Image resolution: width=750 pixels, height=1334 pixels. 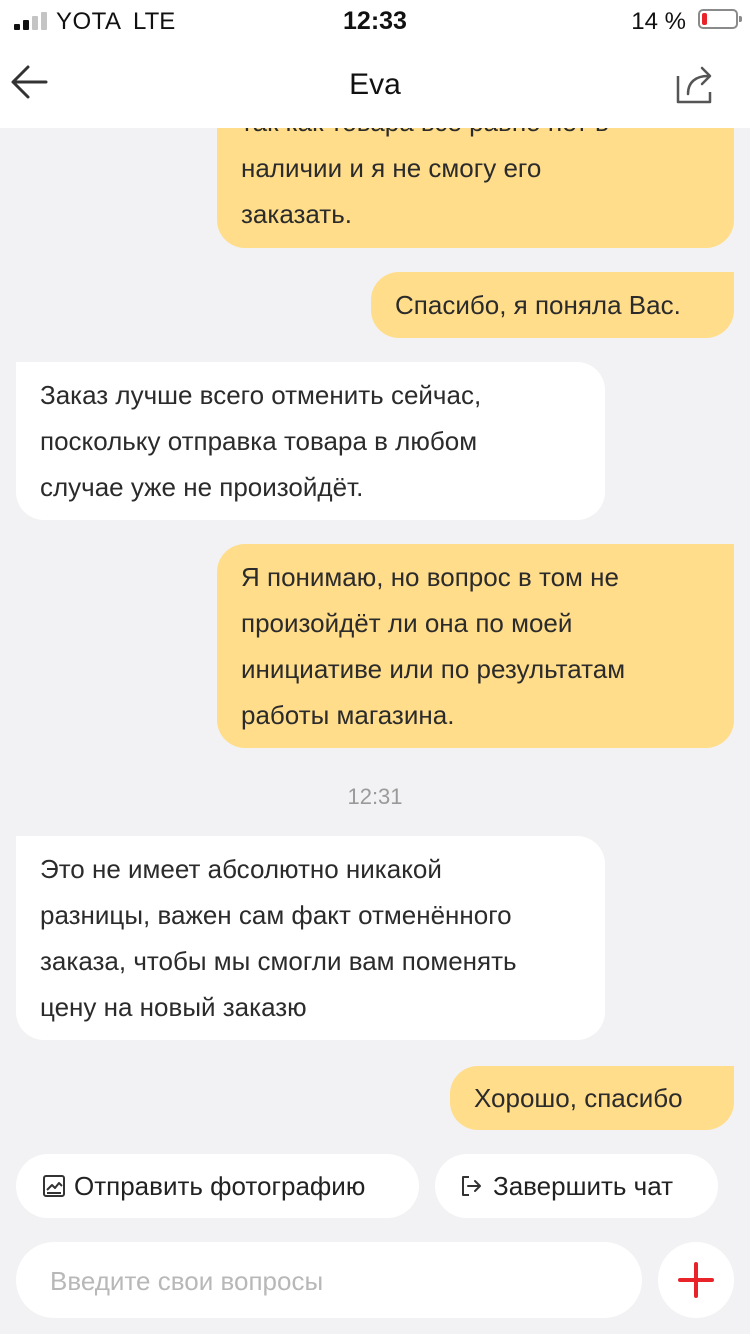 I want to click on attach-button, so click(x=696, y=1280).